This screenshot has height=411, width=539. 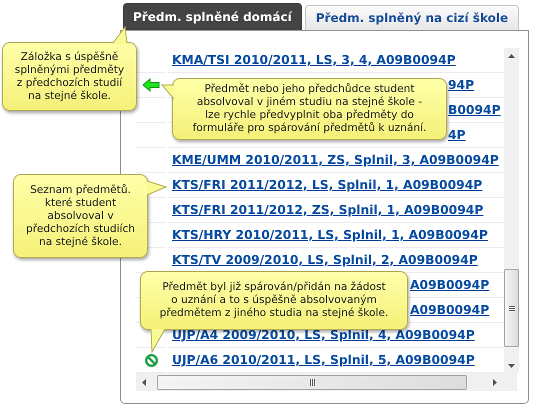 I want to click on tooltip: Záložka s úspěšně splněnými předměty z předchozích studií na stejné škole., so click(x=69, y=76).